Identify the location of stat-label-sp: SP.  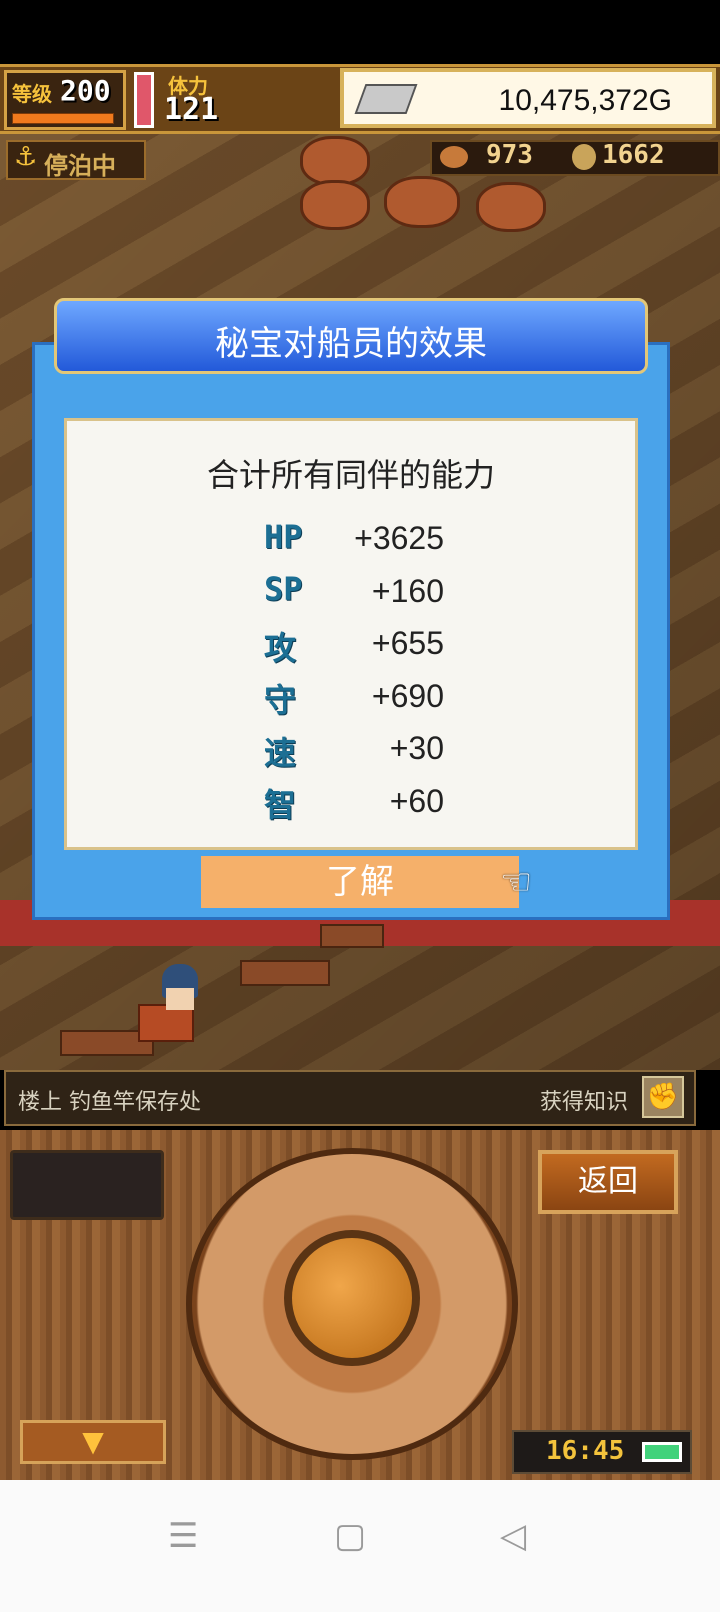
(283, 589).